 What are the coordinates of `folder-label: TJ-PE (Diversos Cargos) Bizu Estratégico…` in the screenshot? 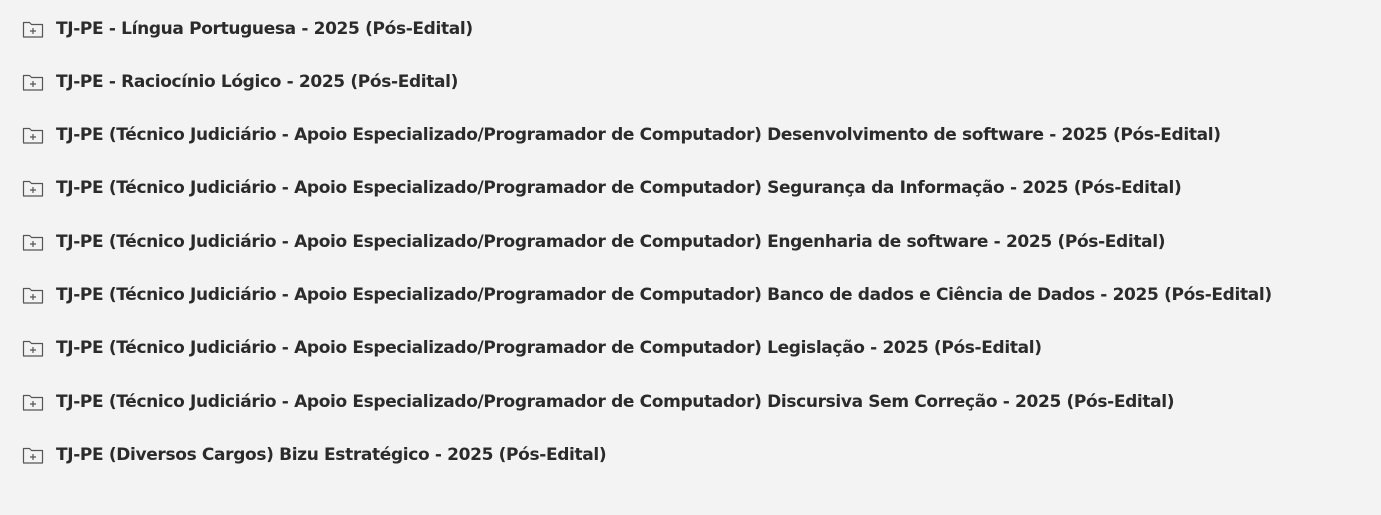 It's located at (331, 455).